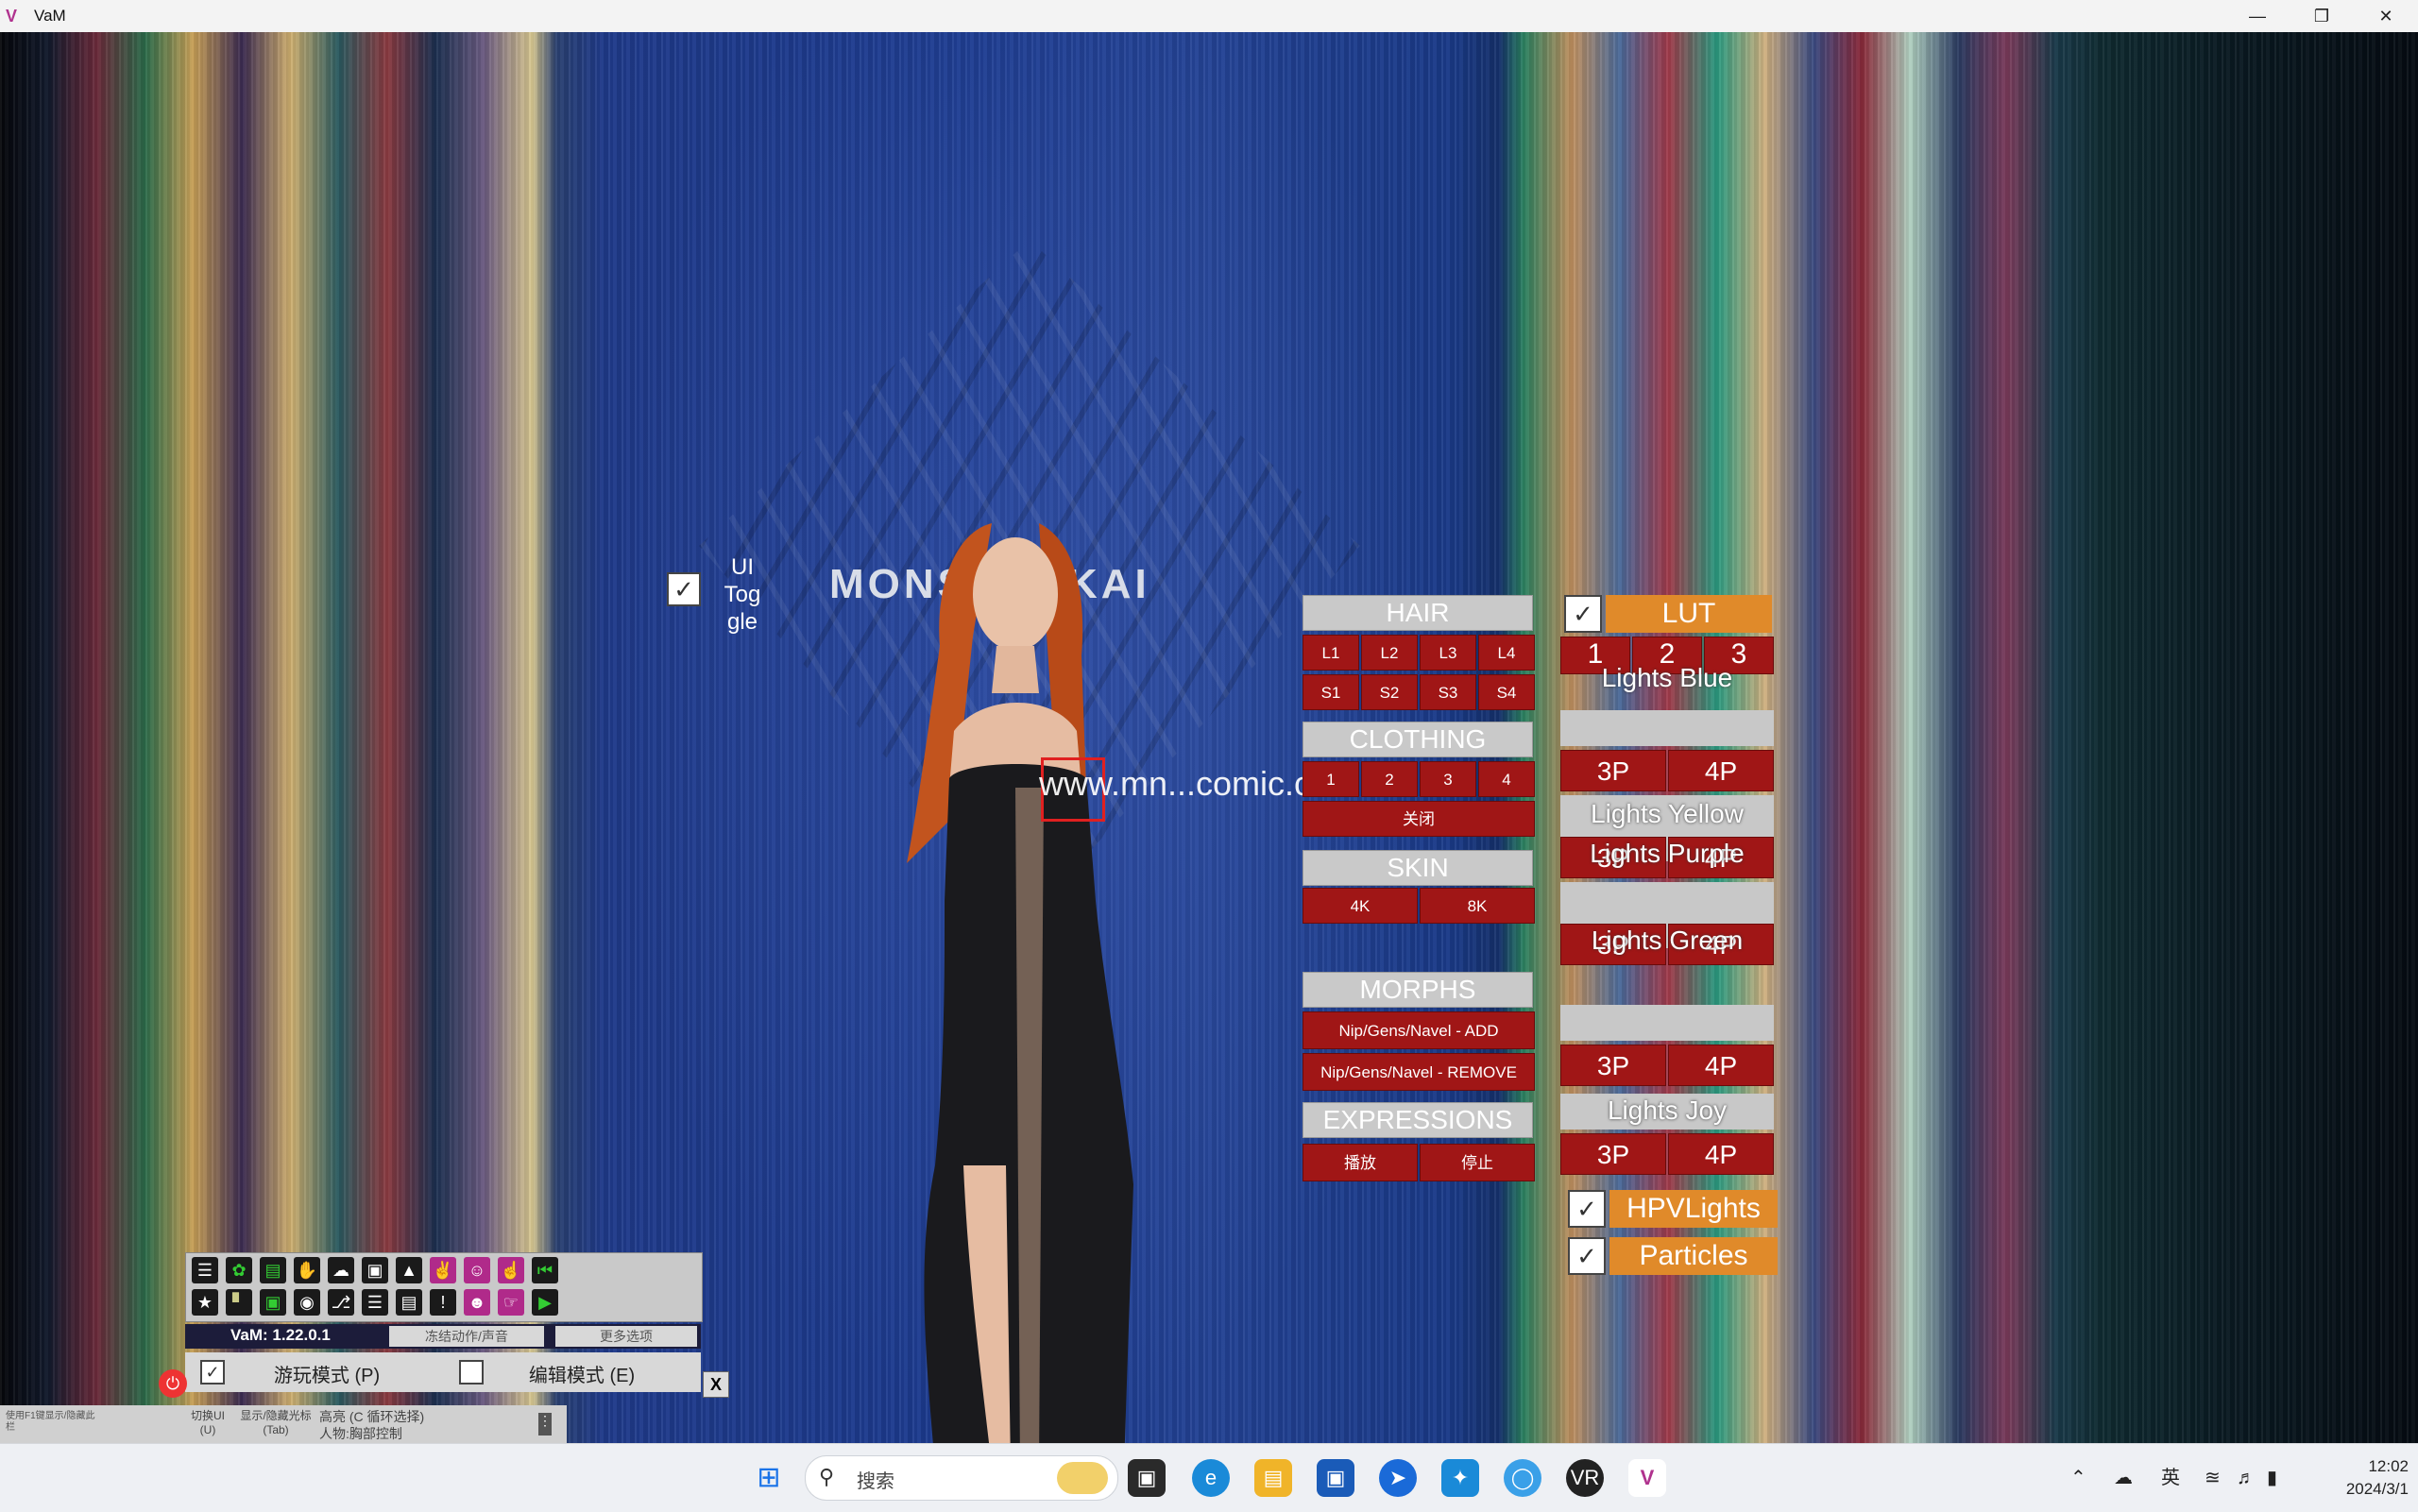 Image resolution: width=2418 pixels, height=1512 pixels. What do you see at coordinates (1448, 779) in the screenshot?
I see `clothing-3-button: 3` at bounding box center [1448, 779].